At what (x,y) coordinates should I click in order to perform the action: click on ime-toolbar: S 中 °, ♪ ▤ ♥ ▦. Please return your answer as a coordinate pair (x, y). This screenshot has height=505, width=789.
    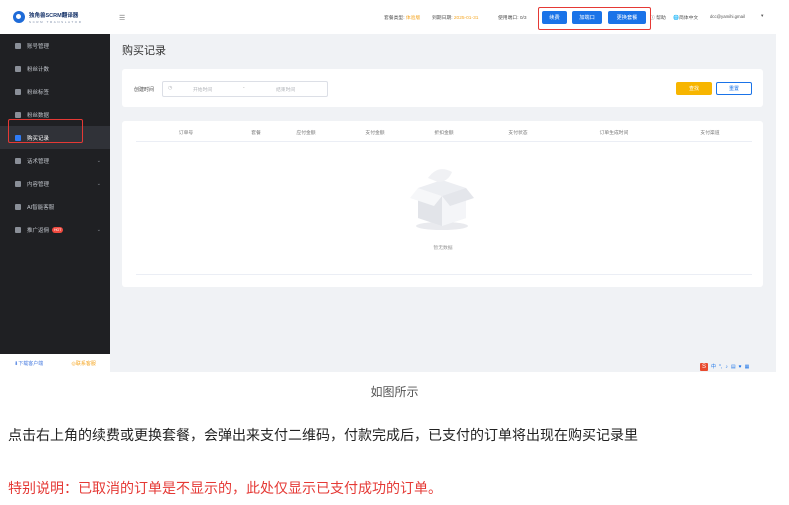
    Looking at the image, I should click on (738, 366).